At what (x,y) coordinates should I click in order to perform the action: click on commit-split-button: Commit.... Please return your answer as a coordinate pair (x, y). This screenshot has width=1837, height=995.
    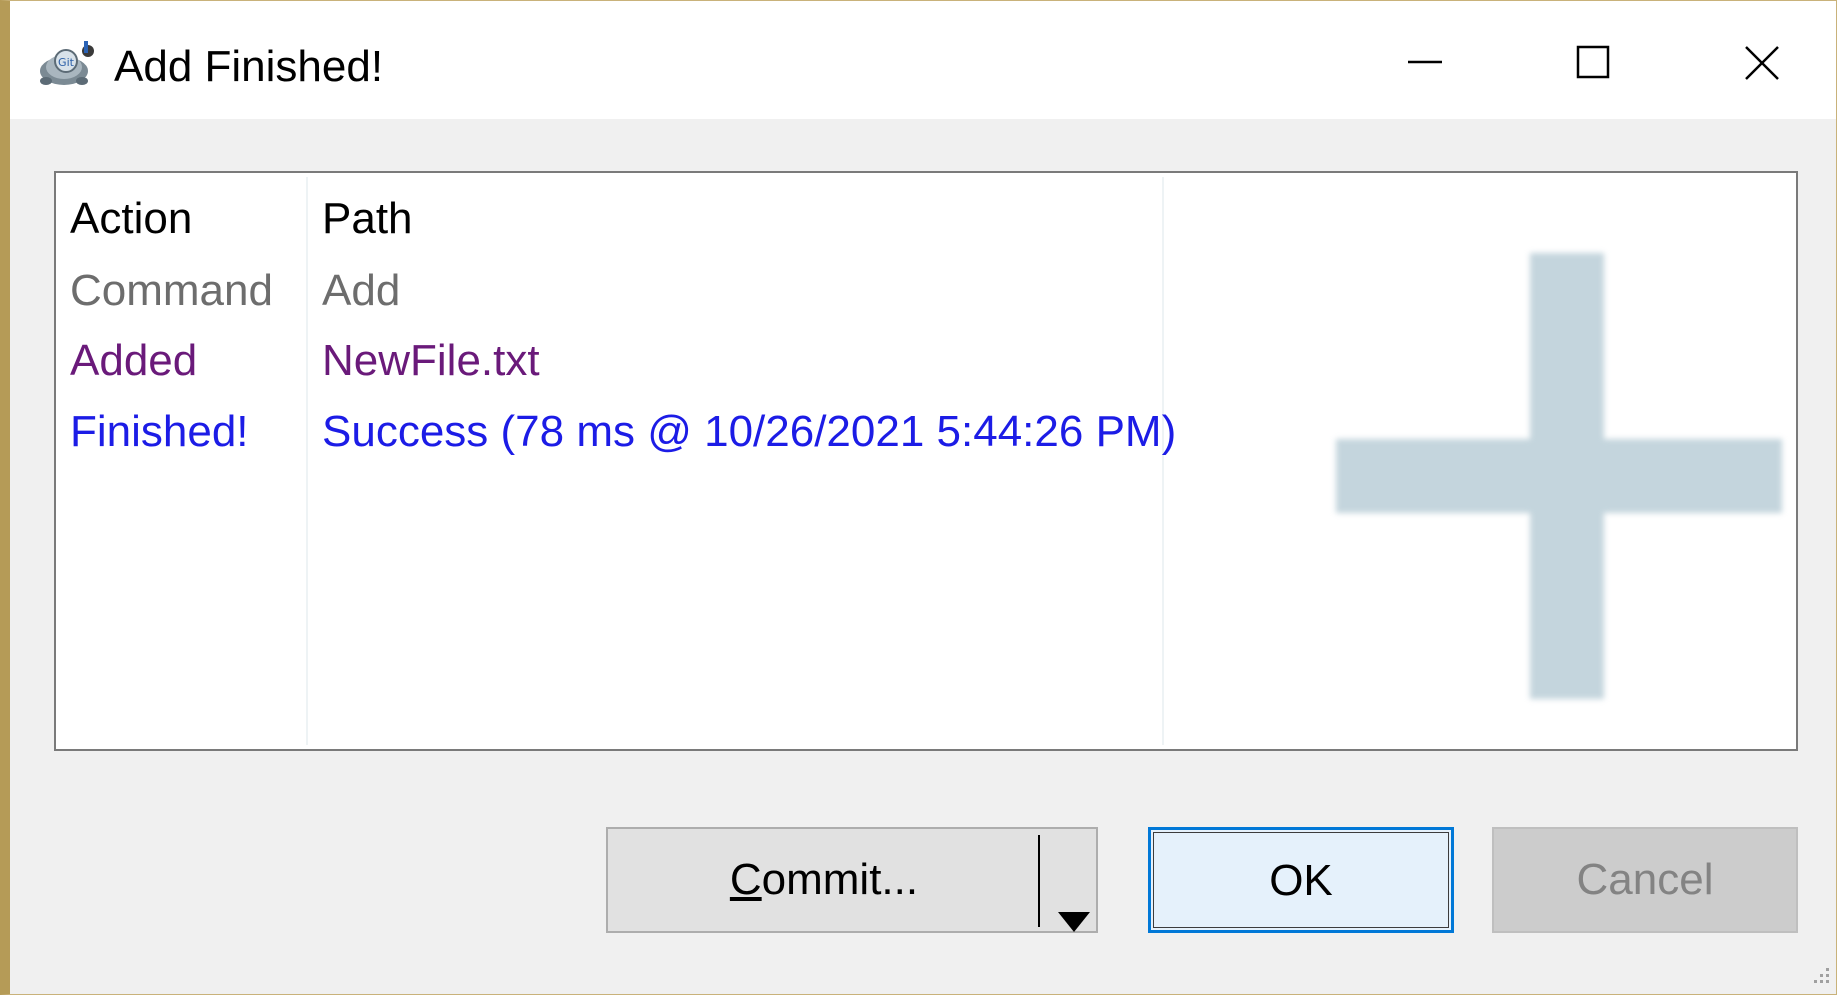
    Looking at the image, I should click on (852, 880).